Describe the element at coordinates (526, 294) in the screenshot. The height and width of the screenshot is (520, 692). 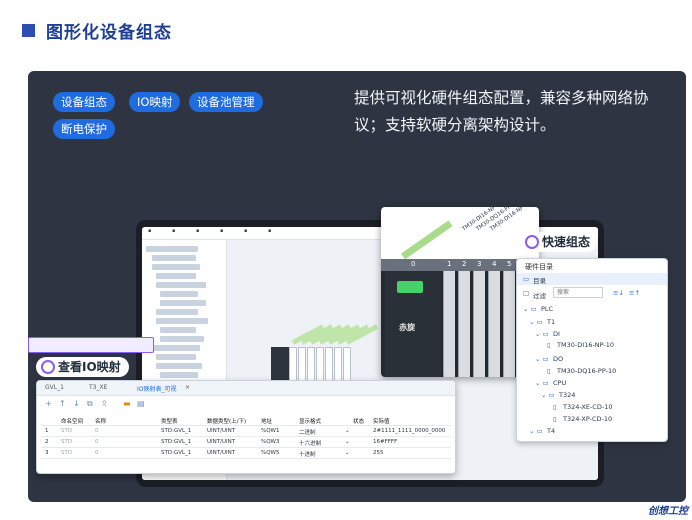
I see `filter-checkbox-icon: ☐` at that location.